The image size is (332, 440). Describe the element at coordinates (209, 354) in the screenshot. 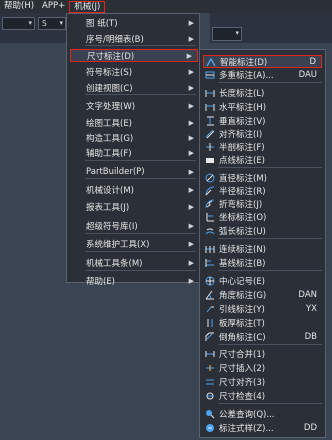

I see `dimension-merge-icon` at that location.